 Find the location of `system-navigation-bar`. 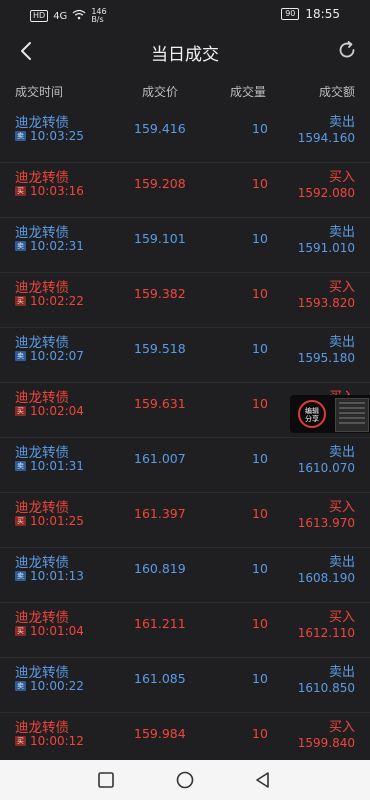

system-navigation-bar is located at coordinates (185, 780).